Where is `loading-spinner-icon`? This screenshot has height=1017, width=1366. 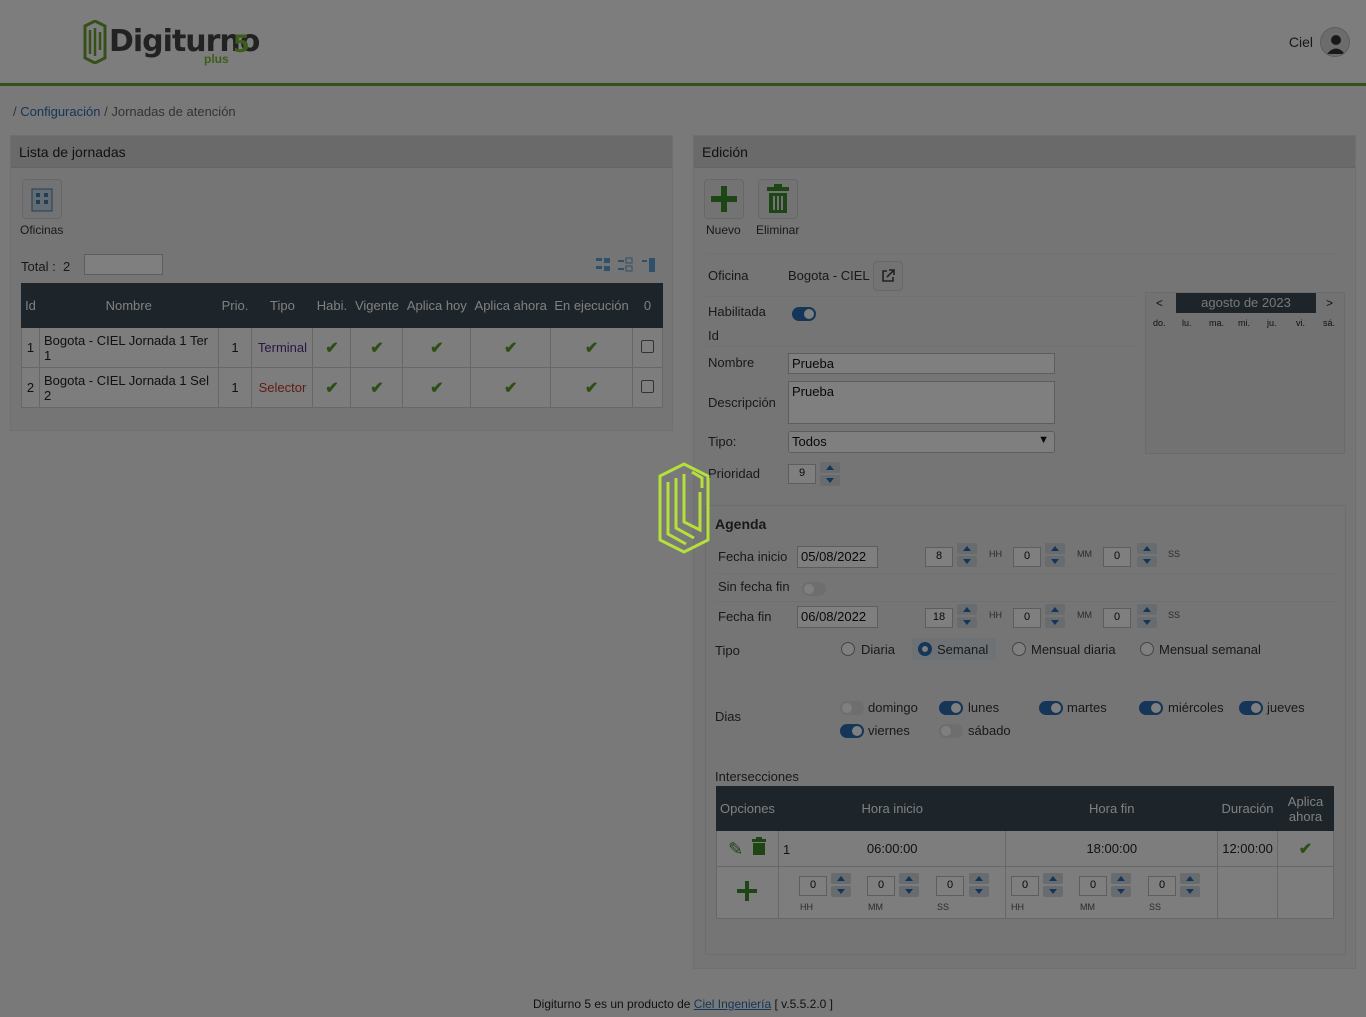
loading-spinner-icon is located at coordinates (684, 508).